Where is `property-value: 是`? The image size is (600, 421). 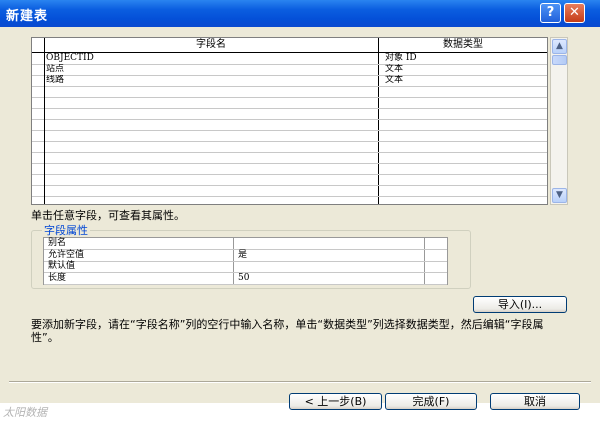 property-value: 是 is located at coordinates (328, 255).